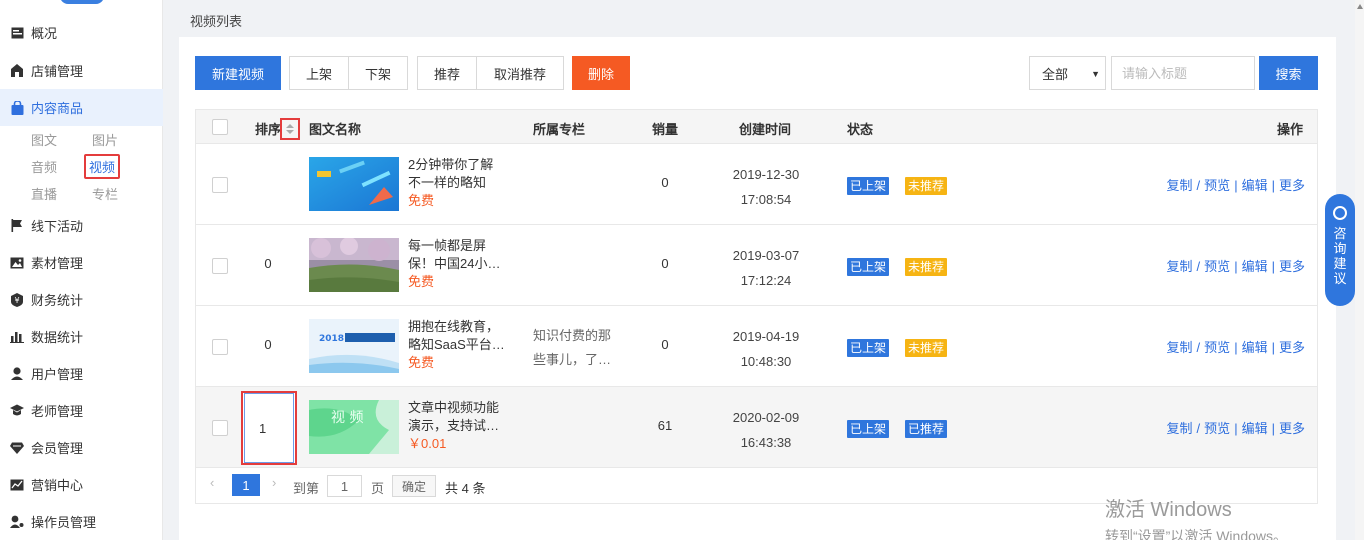 The width and height of the screenshot is (1364, 540). What do you see at coordinates (246, 485) in the screenshot?
I see `current-page-button: 1` at bounding box center [246, 485].